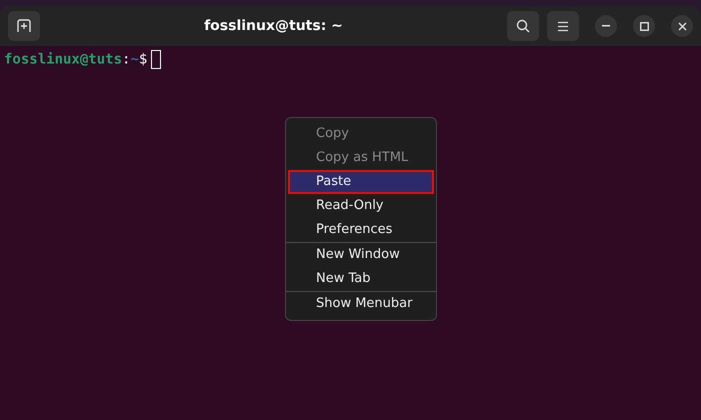 The height and width of the screenshot is (420, 701). I want to click on new-tab-button, so click(24, 26).